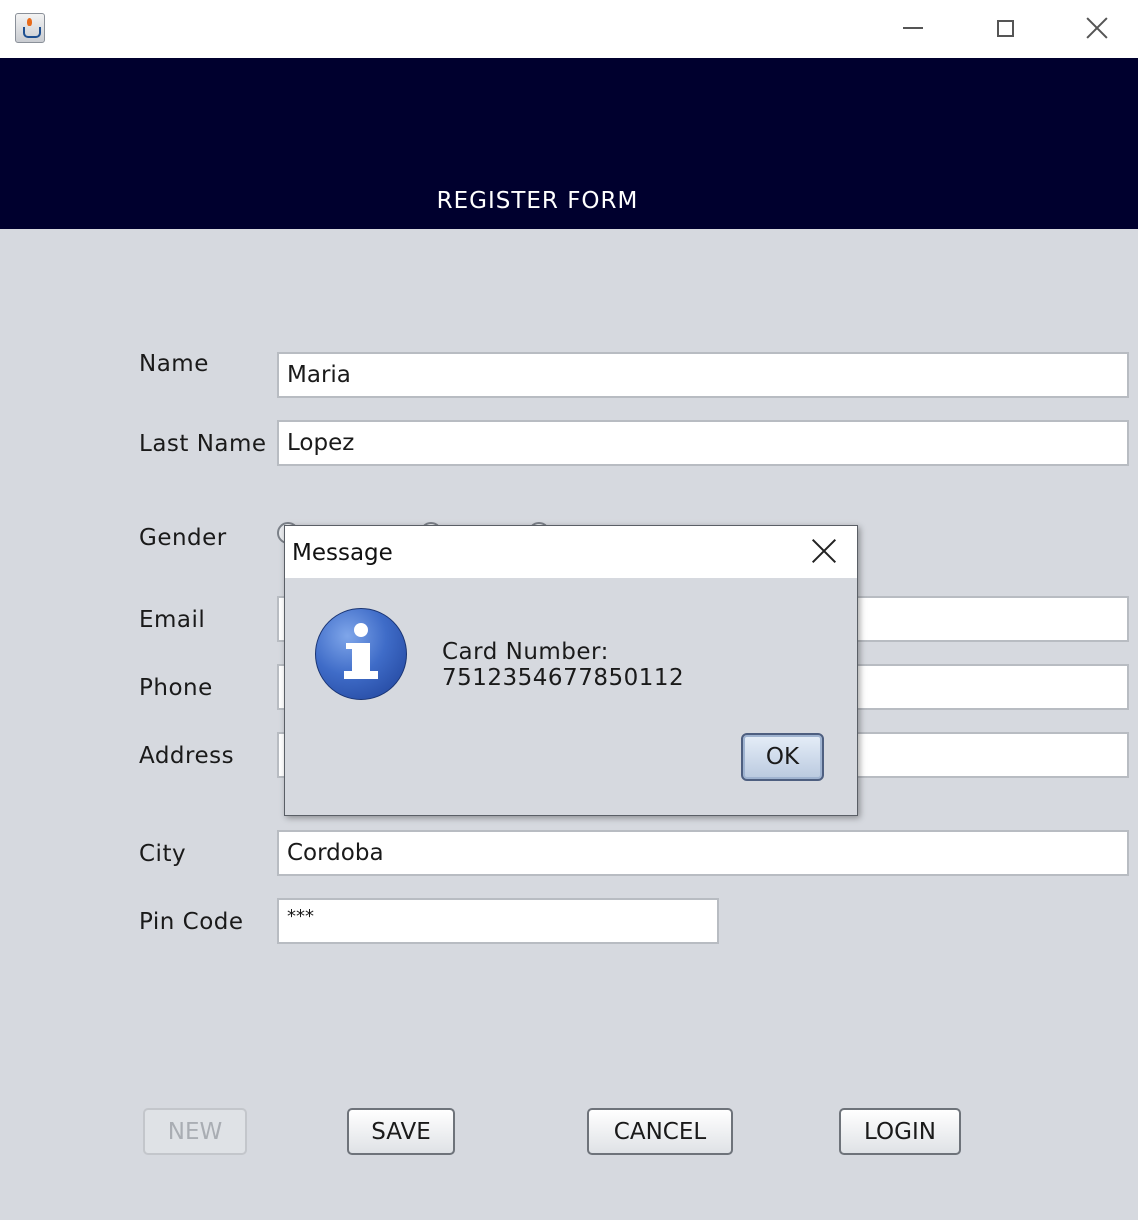  Describe the element at coordinates (660, 1131) in the screenshot. I see `cancel-button: CANCEL` at that location.